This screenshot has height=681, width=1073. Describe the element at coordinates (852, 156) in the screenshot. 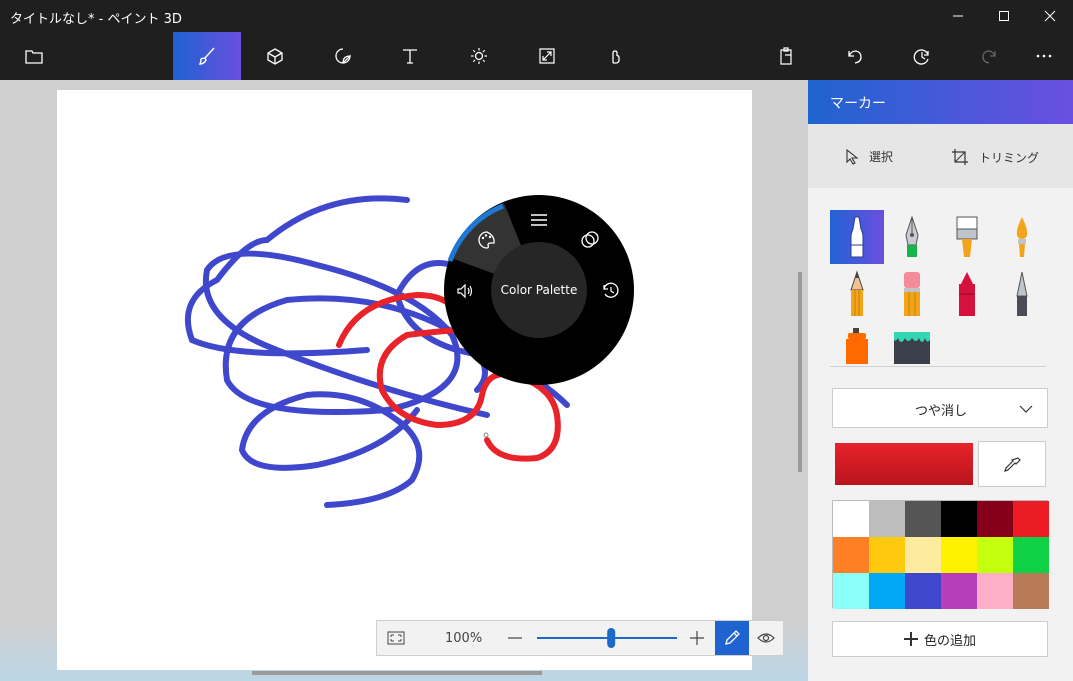

I see `cursor-icon` at that location.